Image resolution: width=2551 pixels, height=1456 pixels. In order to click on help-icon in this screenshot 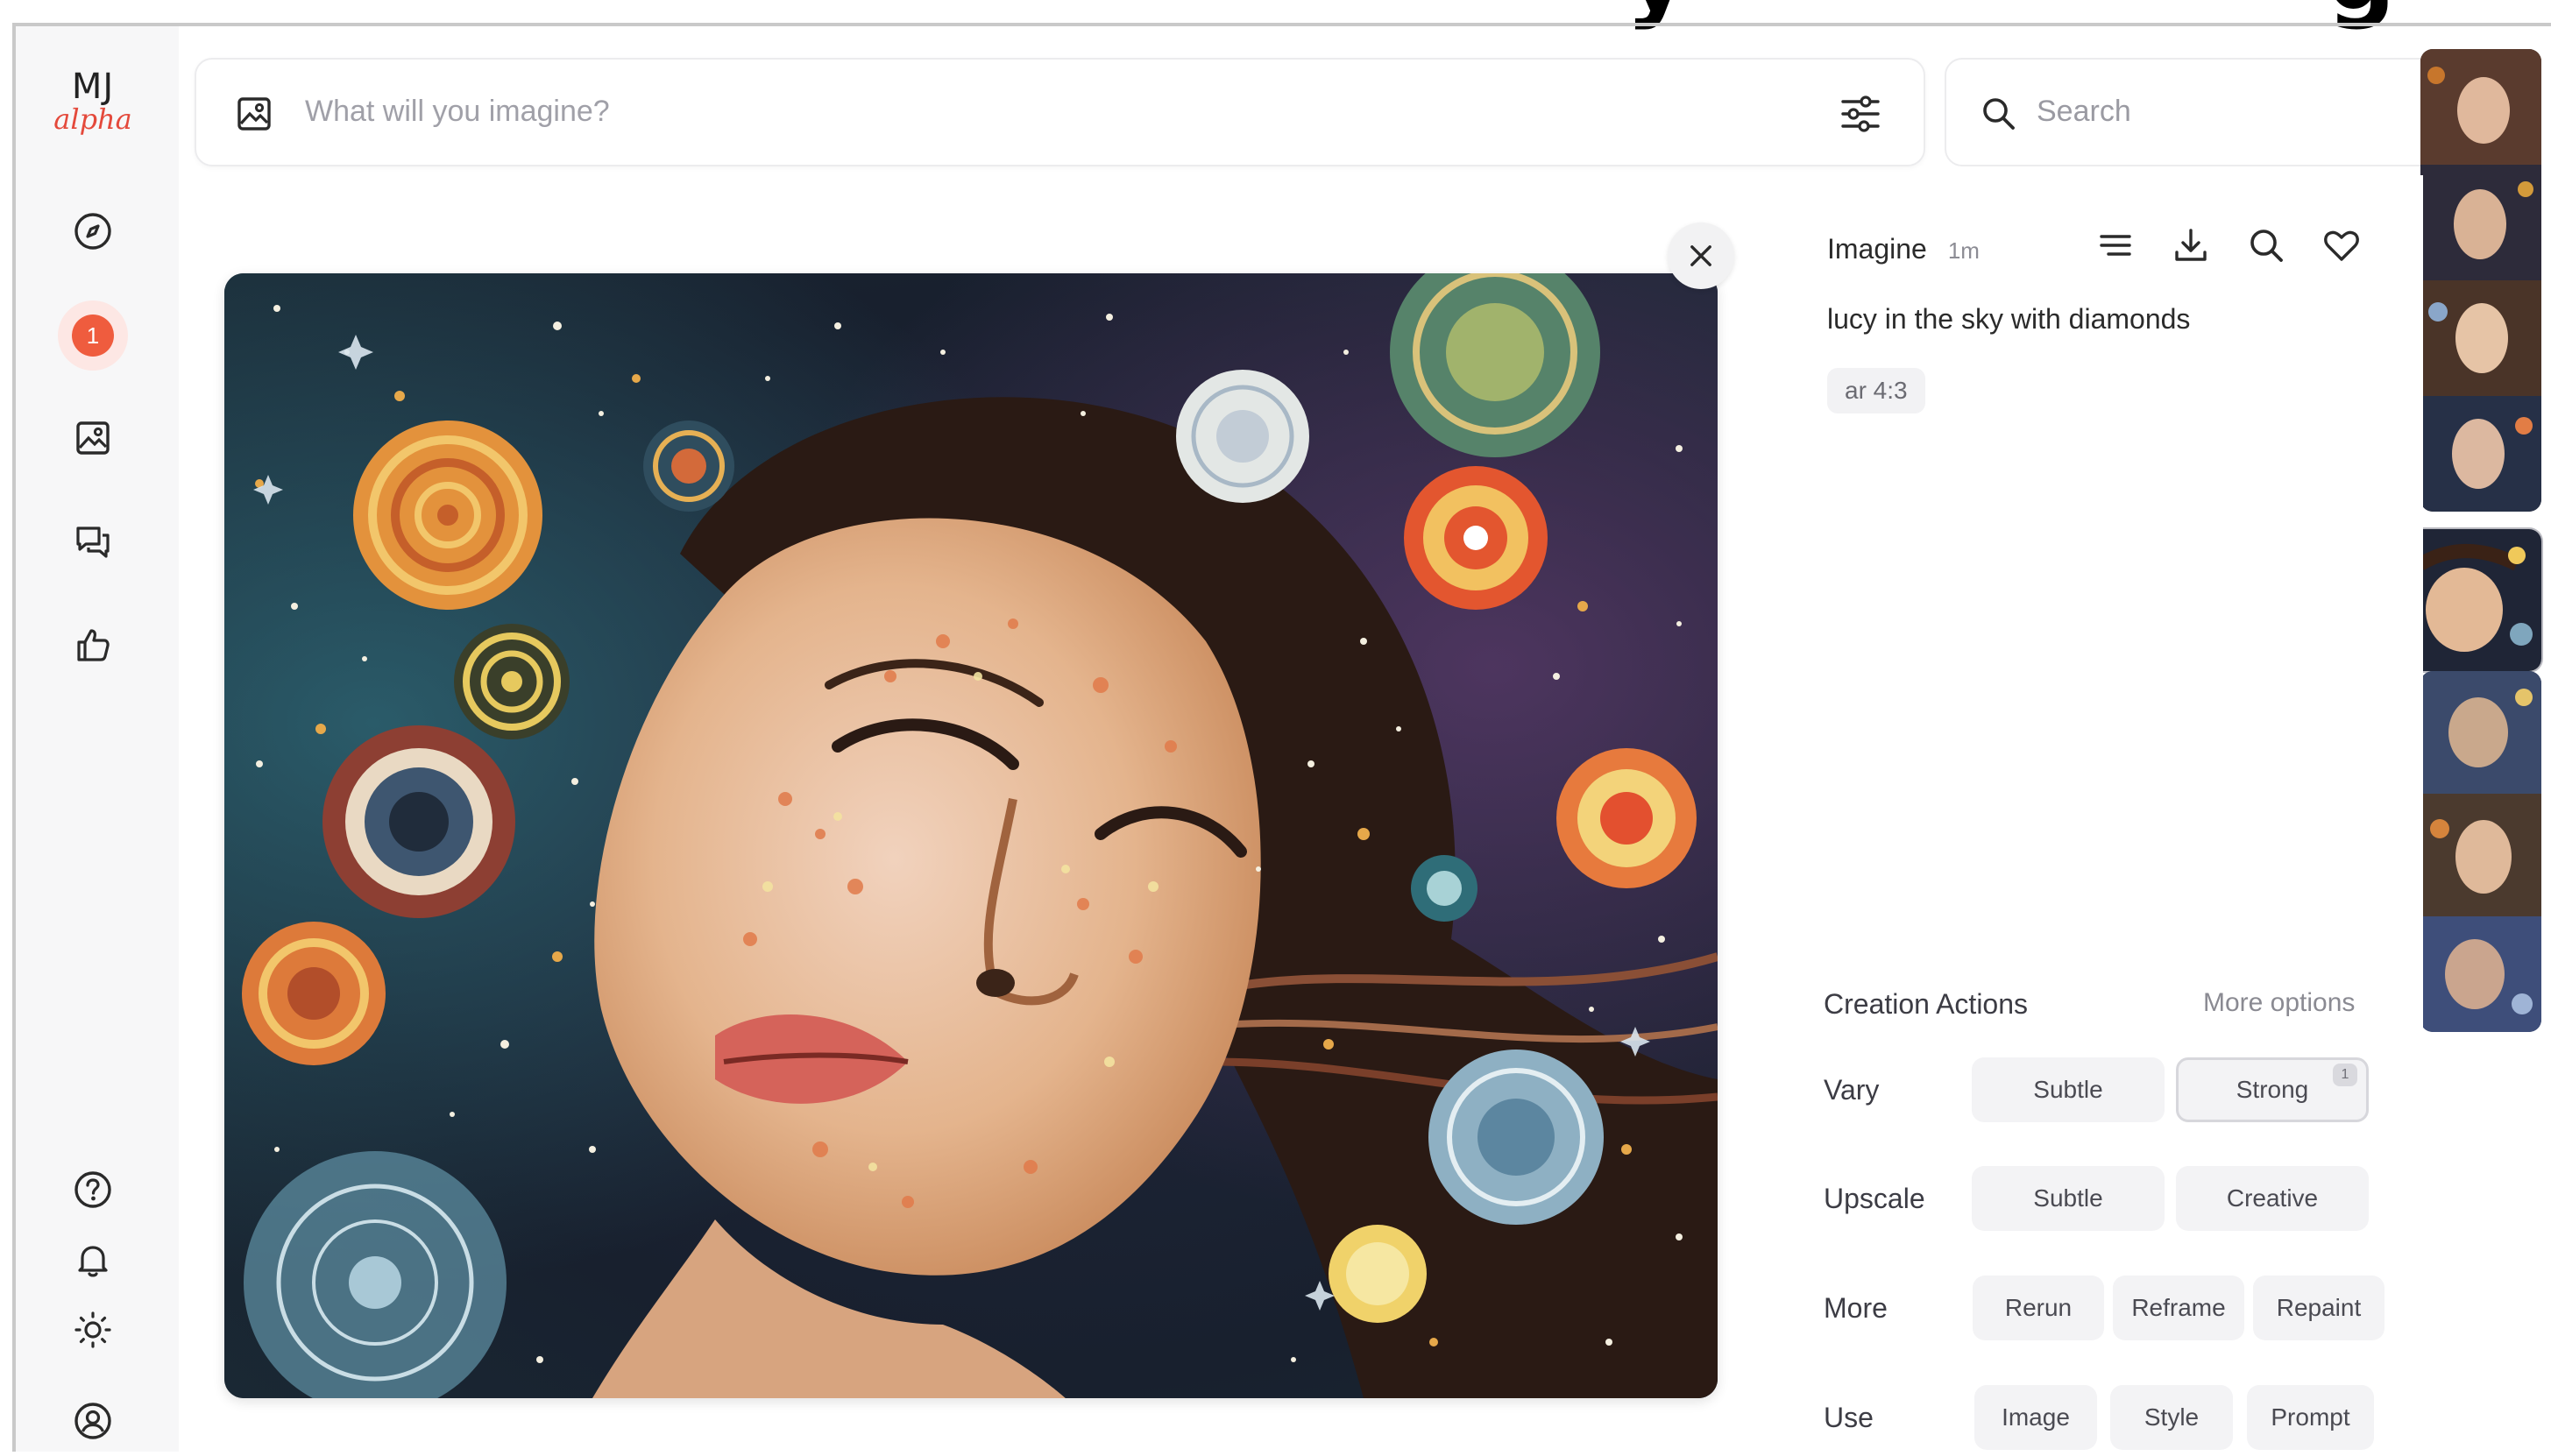, I will do `click(92, 1189)`.